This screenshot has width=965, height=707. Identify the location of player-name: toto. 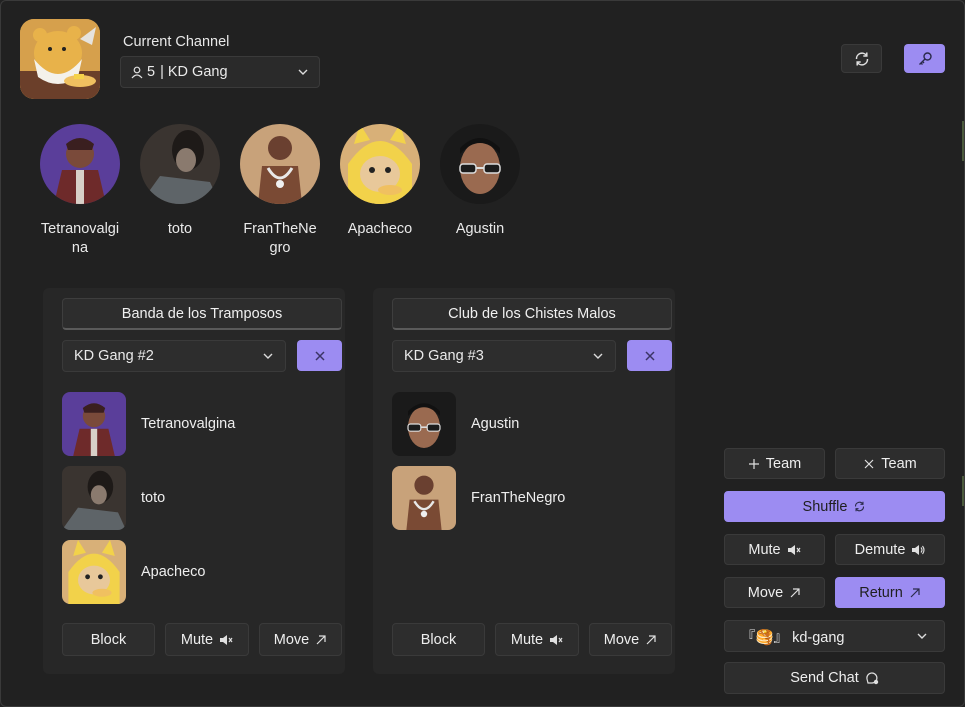
(153, 498).